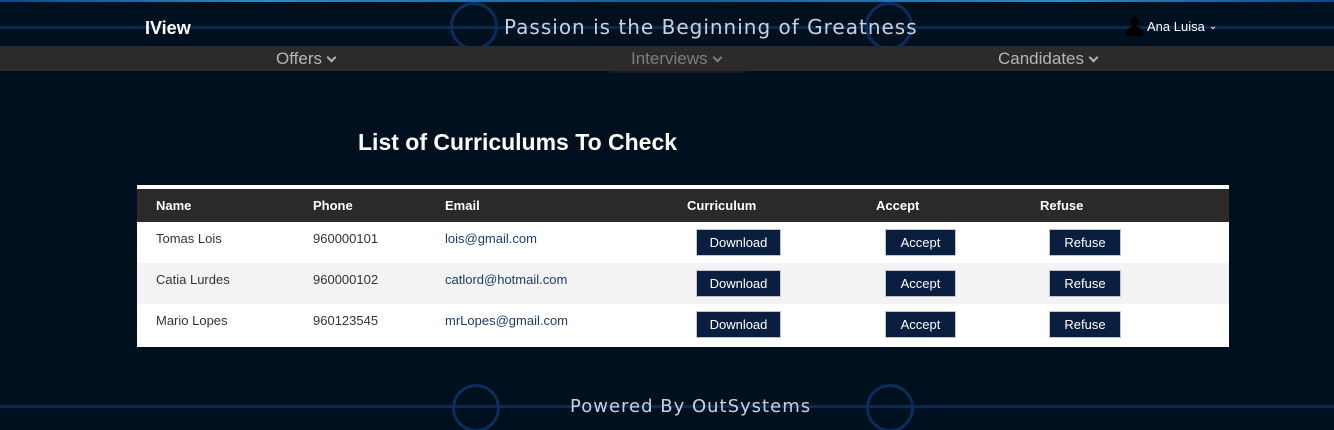 This screenshot has width=1334, height=430. What do you see at coordinates (547, 283) in the screenshot?
I see `candidate-email: catlord@hotmail.com` at bounding box center [547, 283].